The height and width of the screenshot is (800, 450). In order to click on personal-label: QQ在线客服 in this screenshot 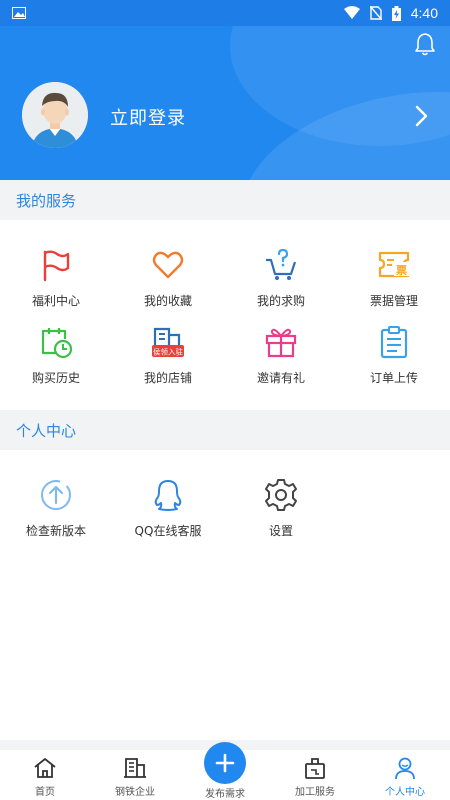, I will do `click(168, 531)`.